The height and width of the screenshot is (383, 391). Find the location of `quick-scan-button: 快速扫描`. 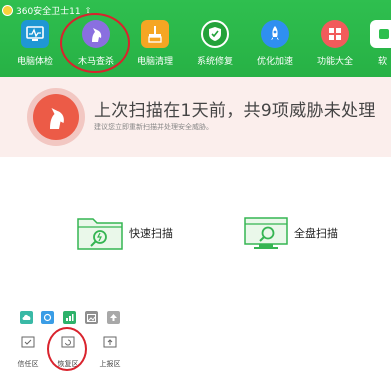

quick-scan-button: 快速扫描 is located at coordinates (124, 233).